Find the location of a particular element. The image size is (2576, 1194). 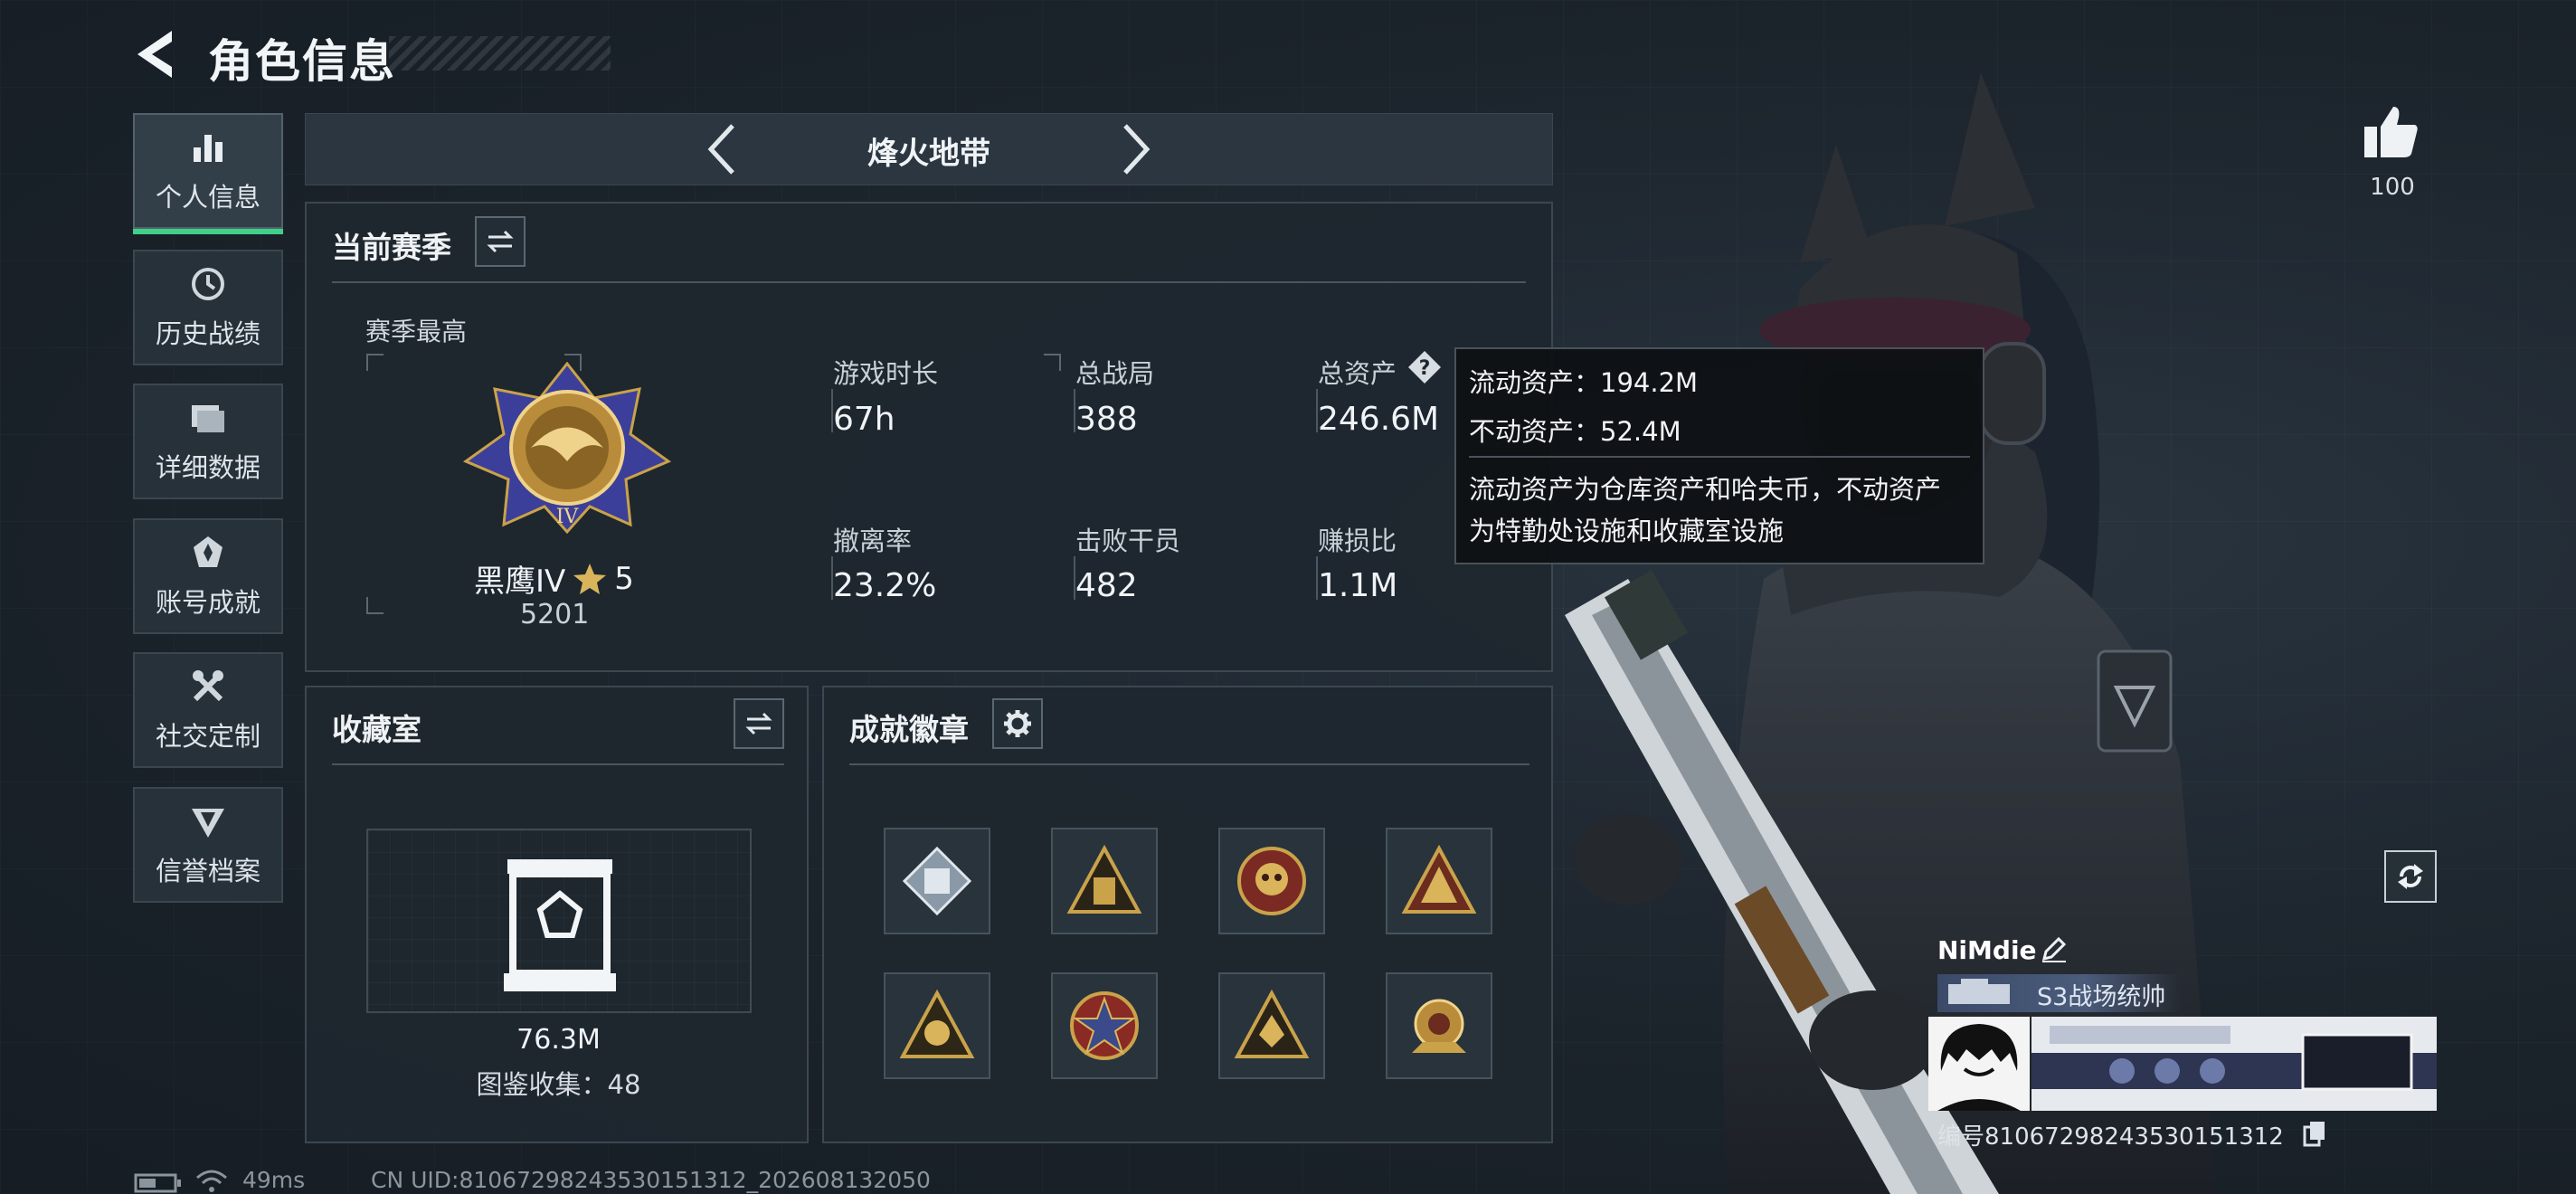

svg-text: IV is located at coordinates (568, 517).